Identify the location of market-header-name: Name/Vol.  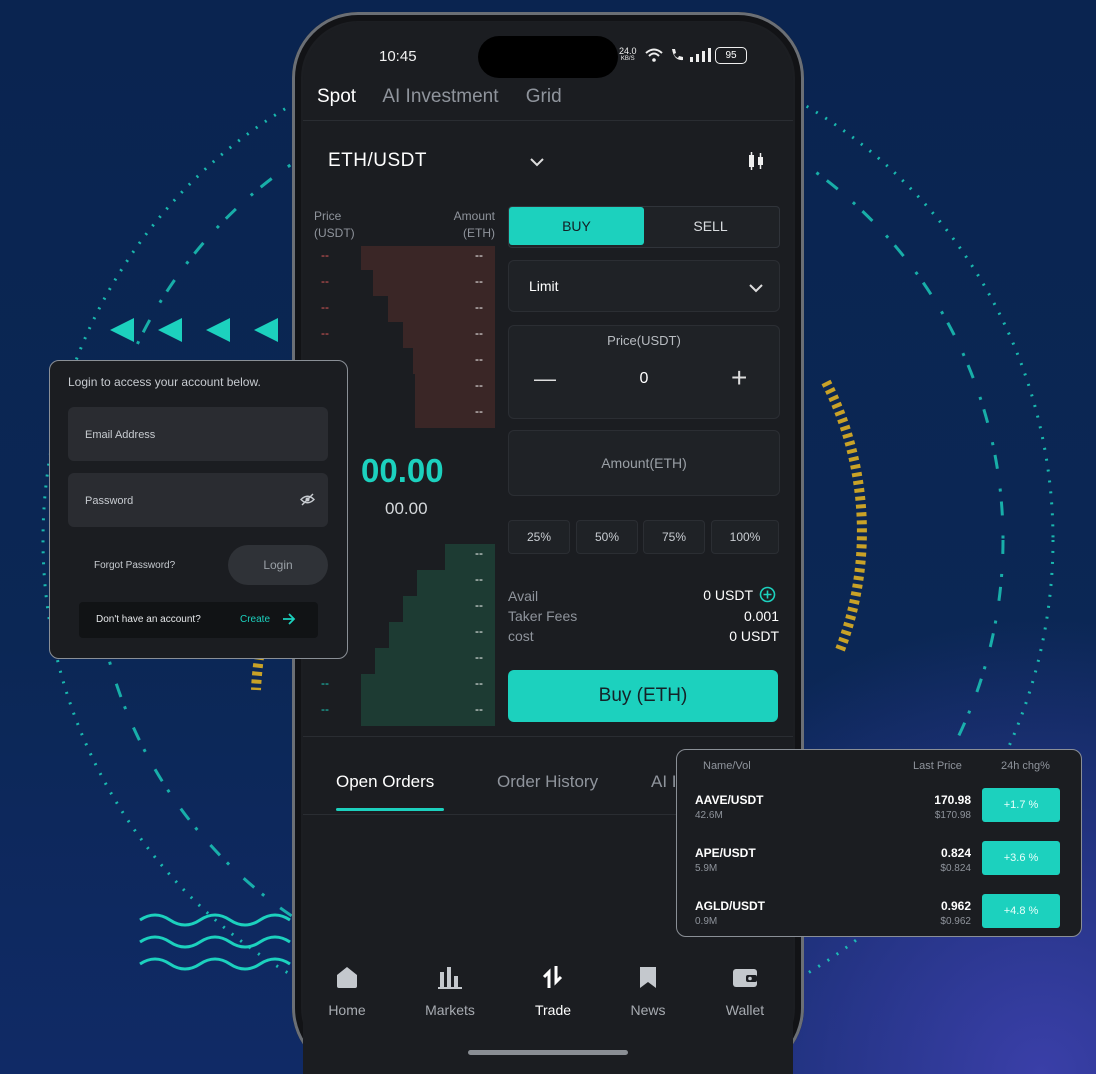
(727, 766).